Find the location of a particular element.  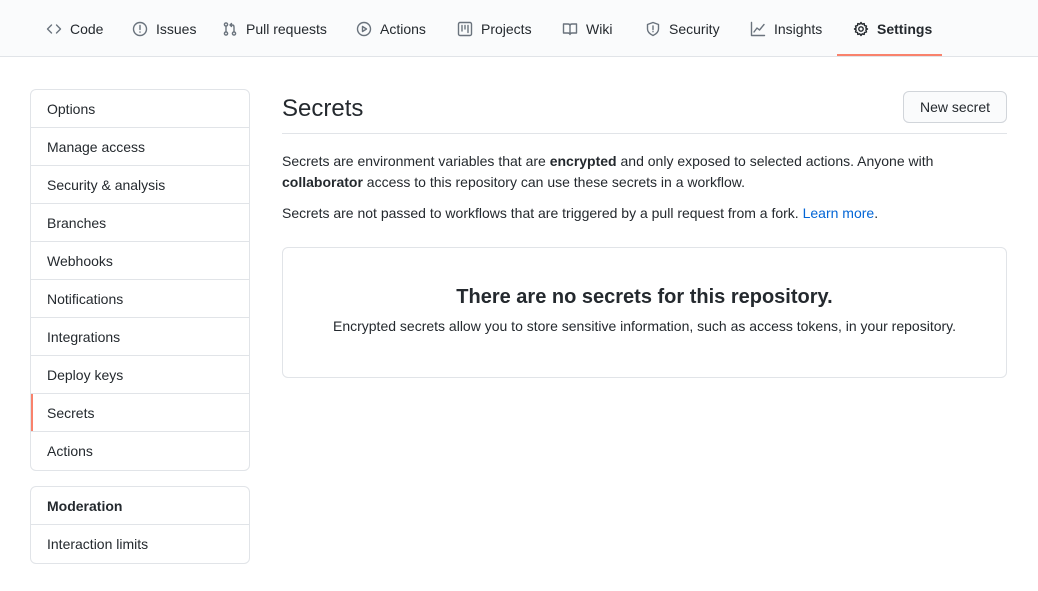

book-icon is located at coordinates (570, 28).